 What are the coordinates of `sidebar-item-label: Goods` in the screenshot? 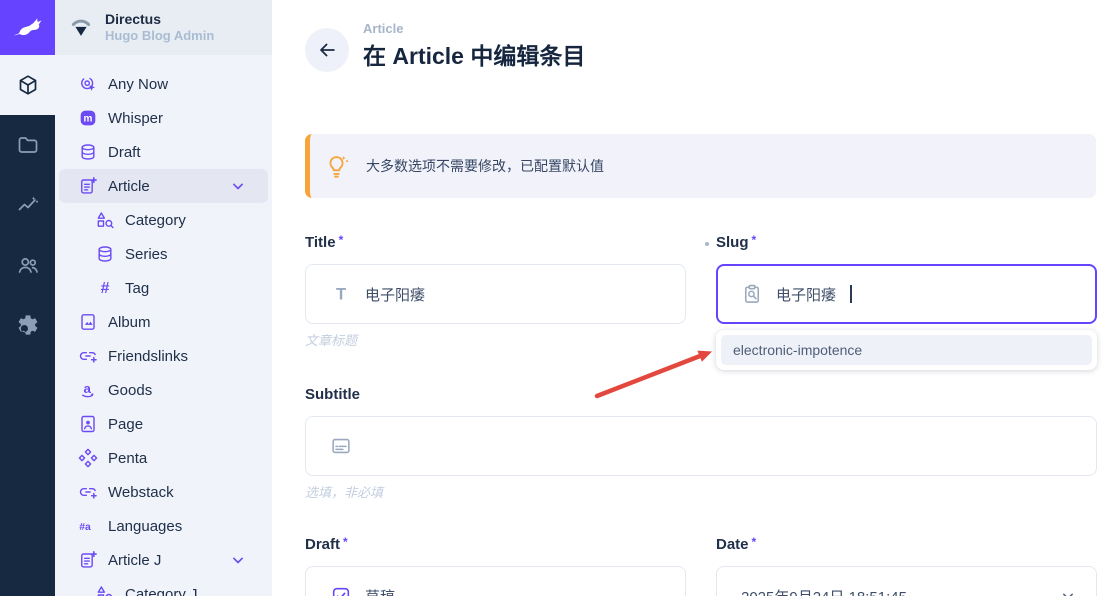 It's located at (130, 390).